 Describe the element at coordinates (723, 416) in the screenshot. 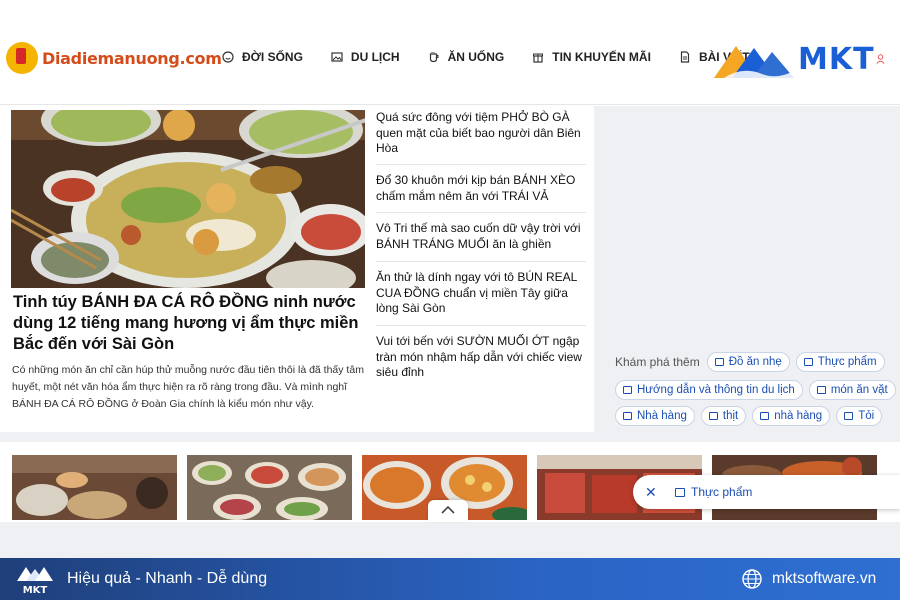

I see `tag-chip: thịt` at that location.